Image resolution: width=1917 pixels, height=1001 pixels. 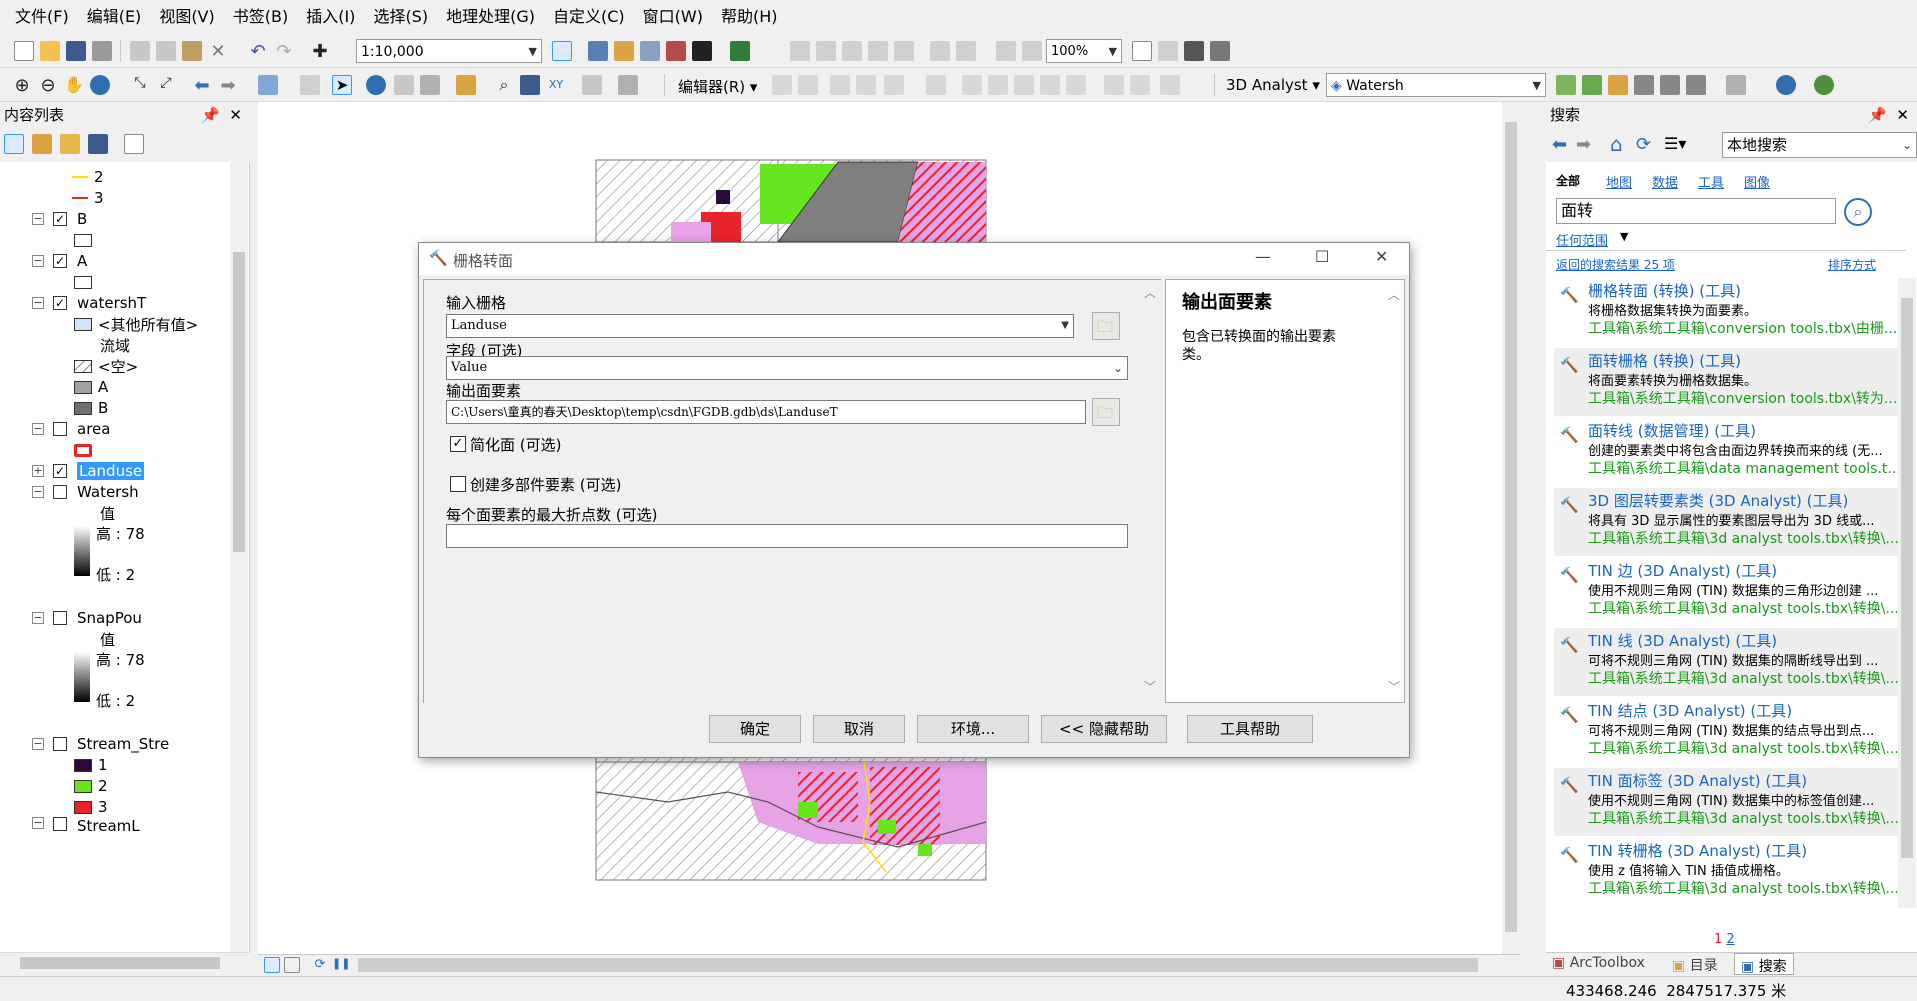 I want to click on interpolate-point-icon, so click(x=1644, y=85).